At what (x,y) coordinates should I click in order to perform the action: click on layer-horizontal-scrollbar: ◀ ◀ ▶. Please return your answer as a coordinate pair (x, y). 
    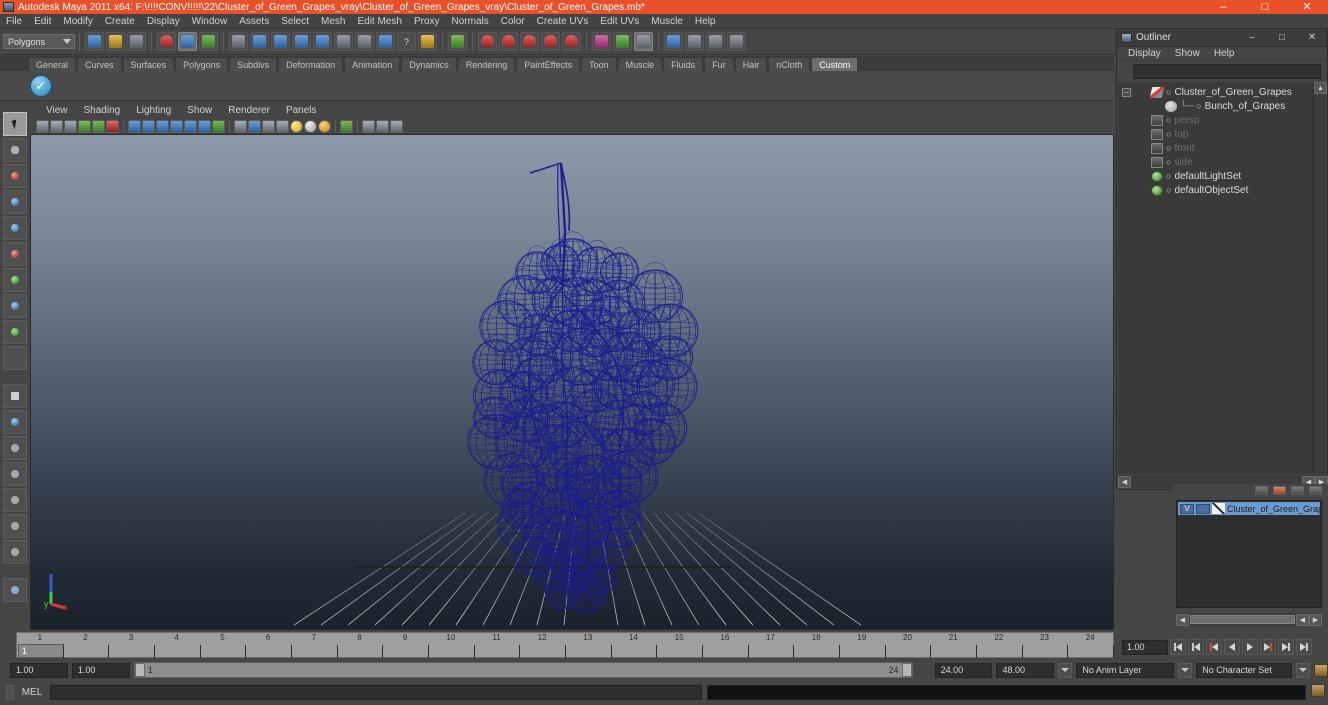
    Looking at the image, I should click on (1249, 619).